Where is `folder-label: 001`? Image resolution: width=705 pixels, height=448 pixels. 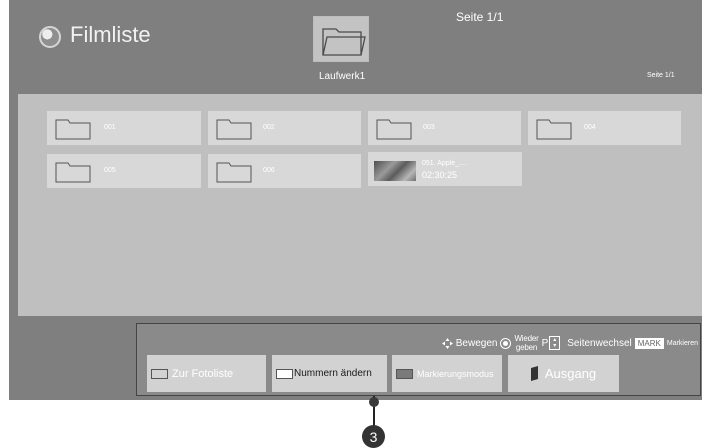 folder-label: 001 is located at coordinates (110, 127).